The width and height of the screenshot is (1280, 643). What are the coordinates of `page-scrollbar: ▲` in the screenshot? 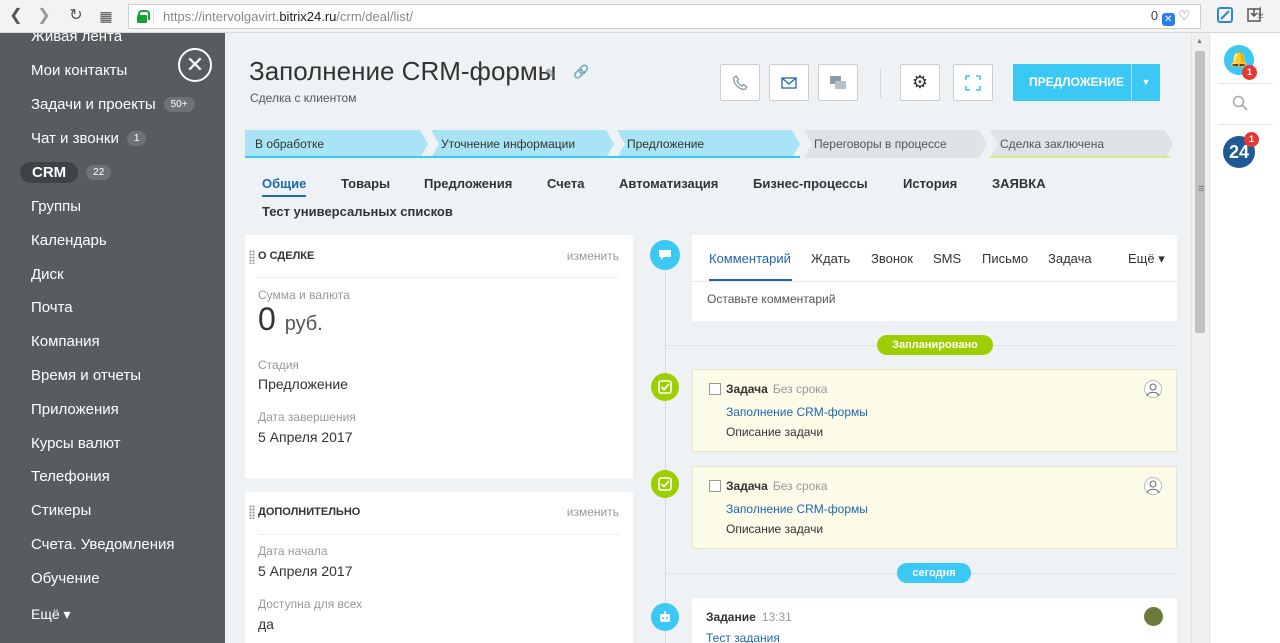 It's located at (1199, 338).